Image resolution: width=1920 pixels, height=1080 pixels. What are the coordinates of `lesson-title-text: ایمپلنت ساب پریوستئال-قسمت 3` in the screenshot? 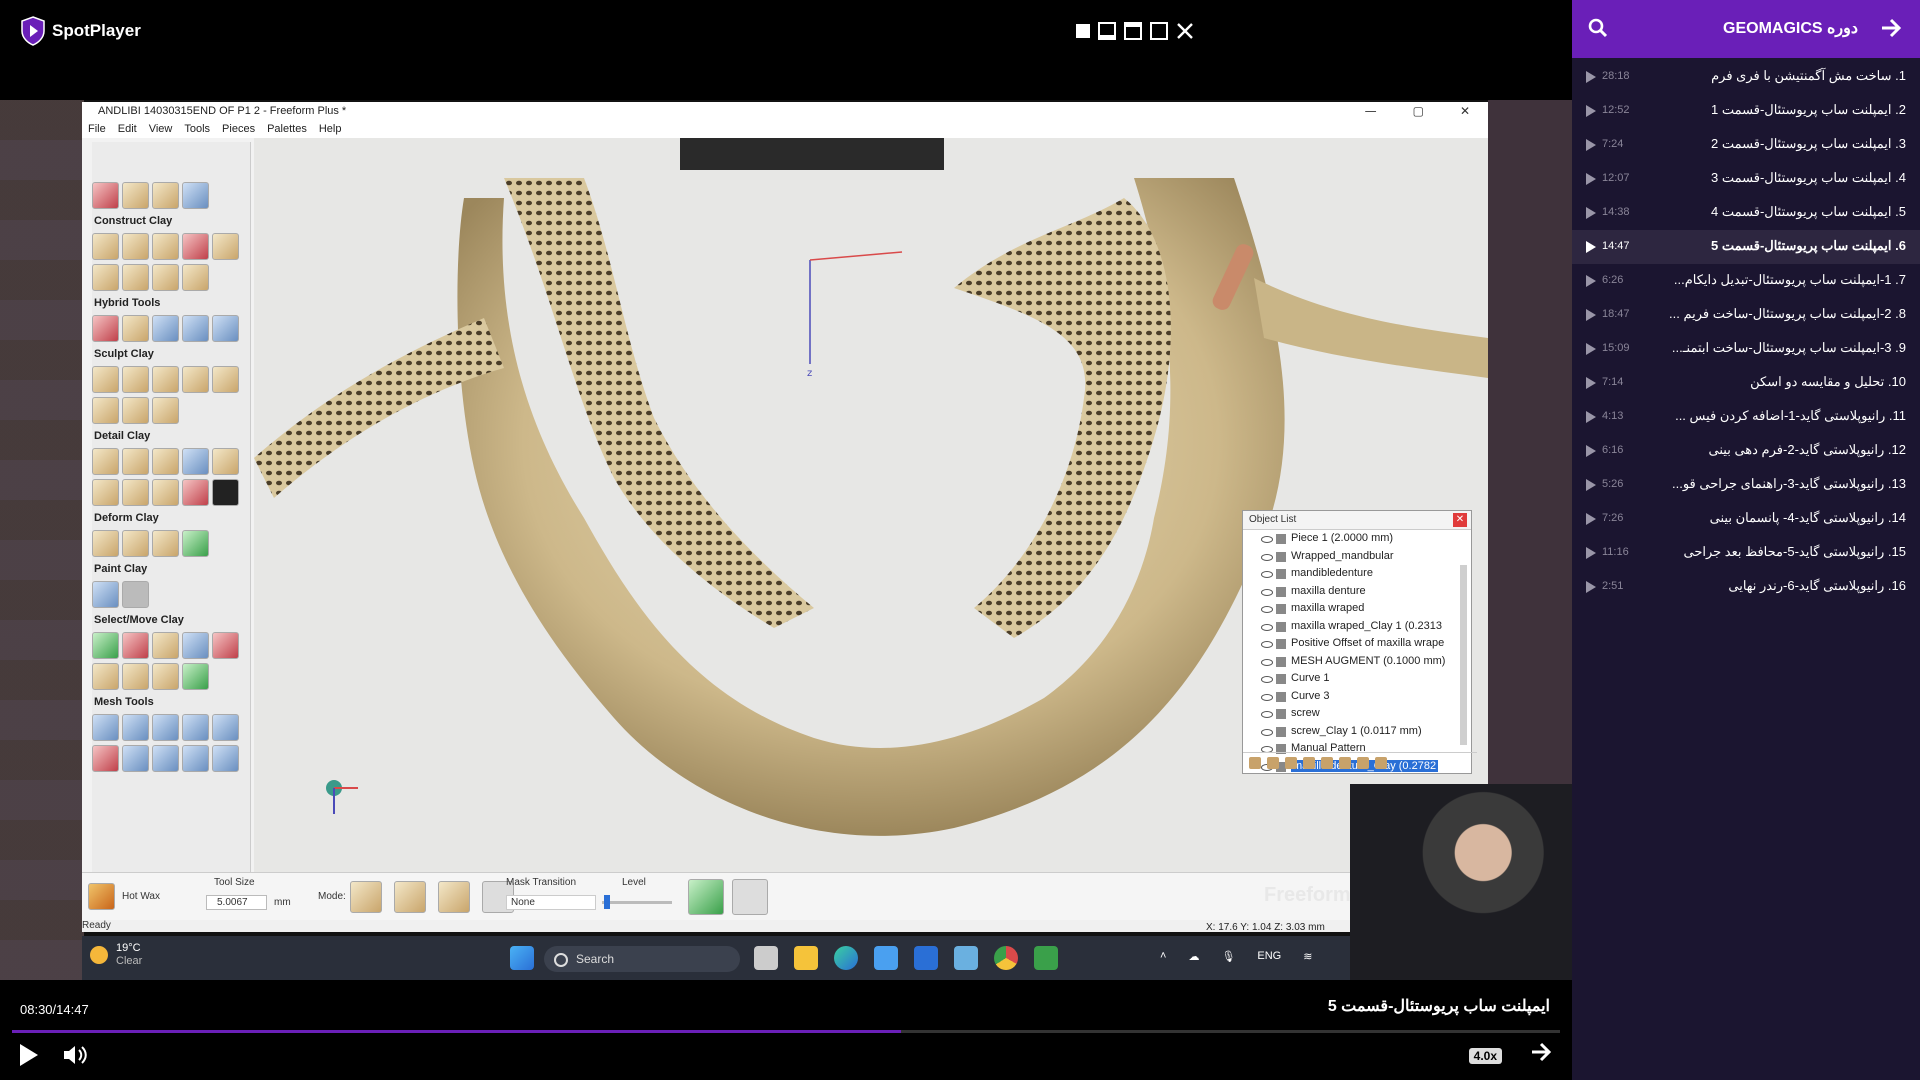 It's located at (1801, 177).